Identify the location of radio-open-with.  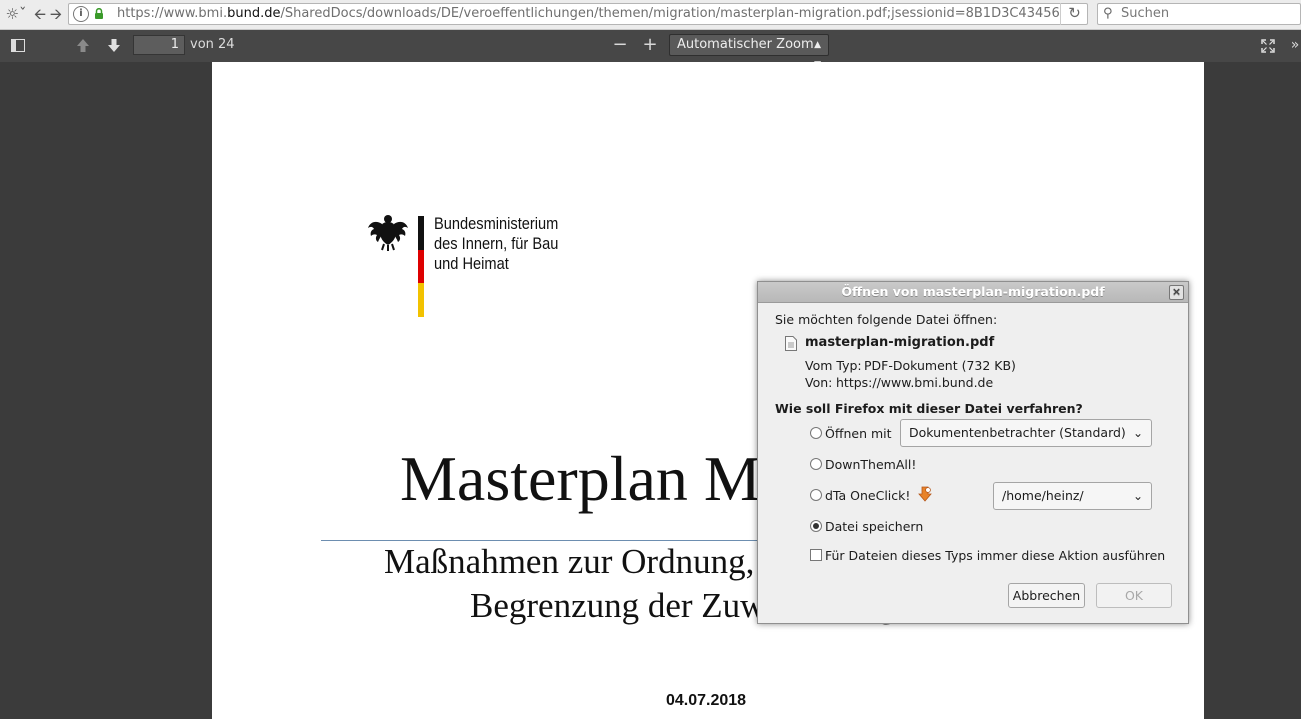
(816, 433).